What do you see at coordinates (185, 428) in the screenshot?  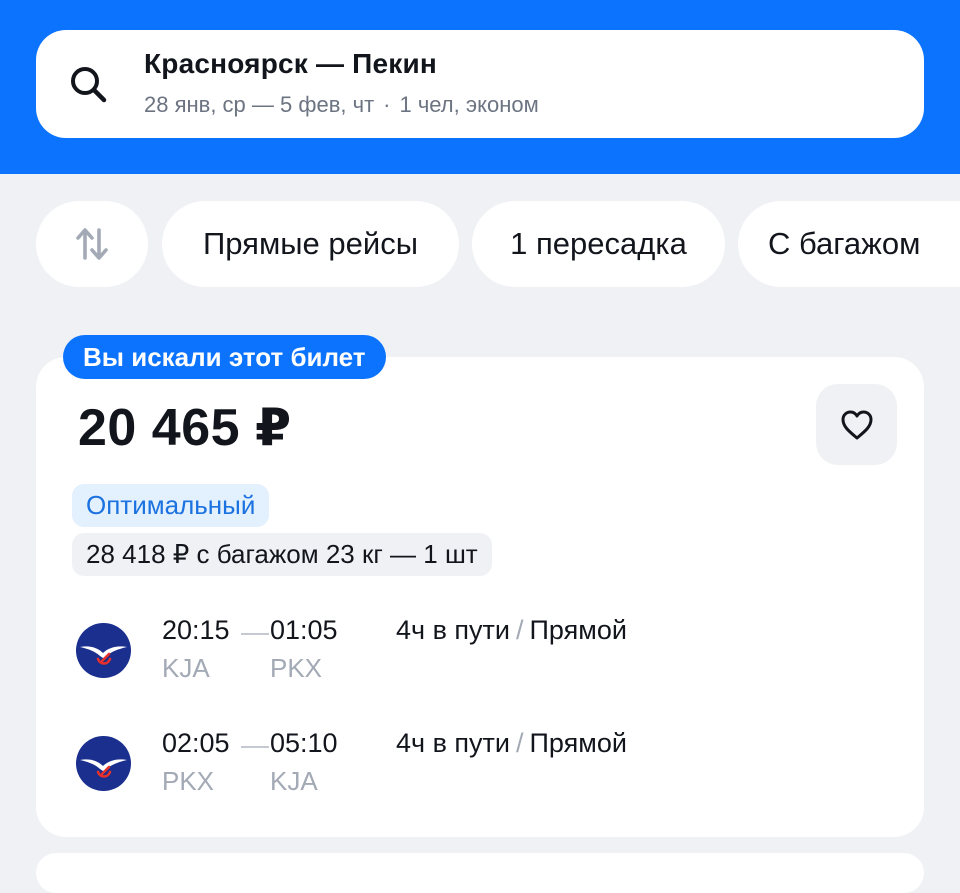 I see `ticket-price: 20 465 ₽` at bounding box center [185, 428].